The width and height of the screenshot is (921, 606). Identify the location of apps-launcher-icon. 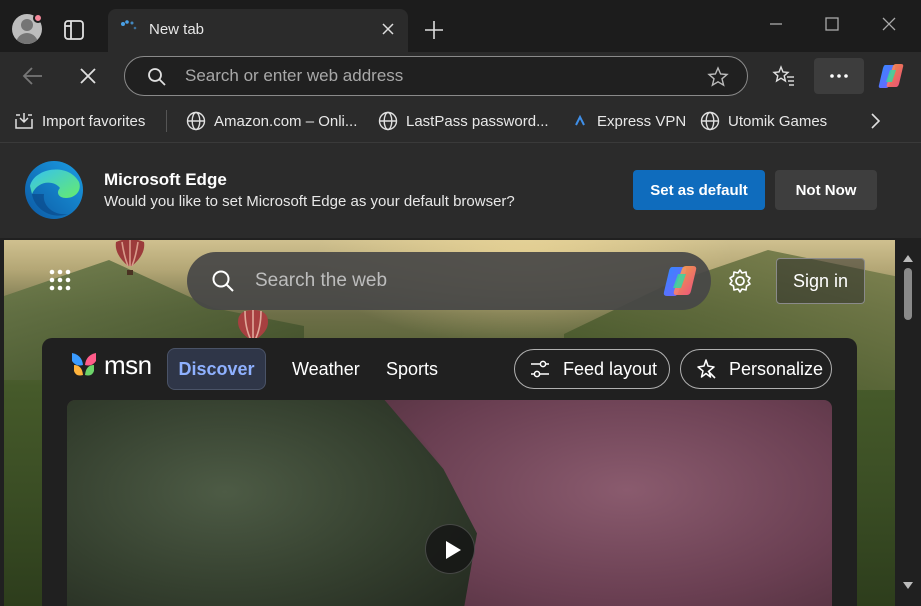
(60, 280).